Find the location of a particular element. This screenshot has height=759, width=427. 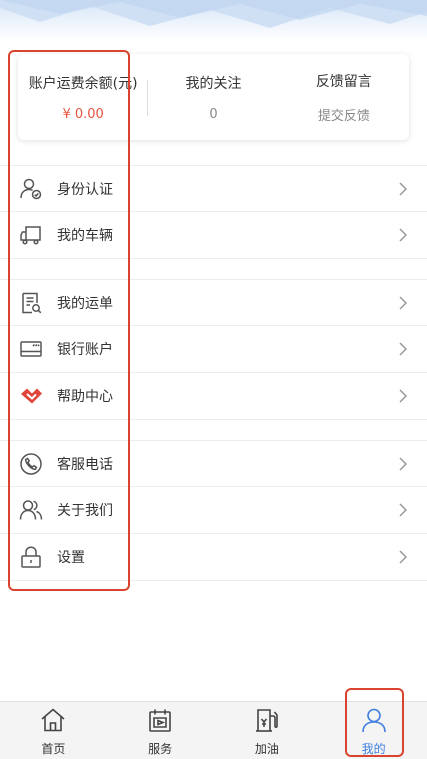

freight-balance-stat: 账户运费余额(元) ¥ 0.00 is located at coordinates (83, 97).